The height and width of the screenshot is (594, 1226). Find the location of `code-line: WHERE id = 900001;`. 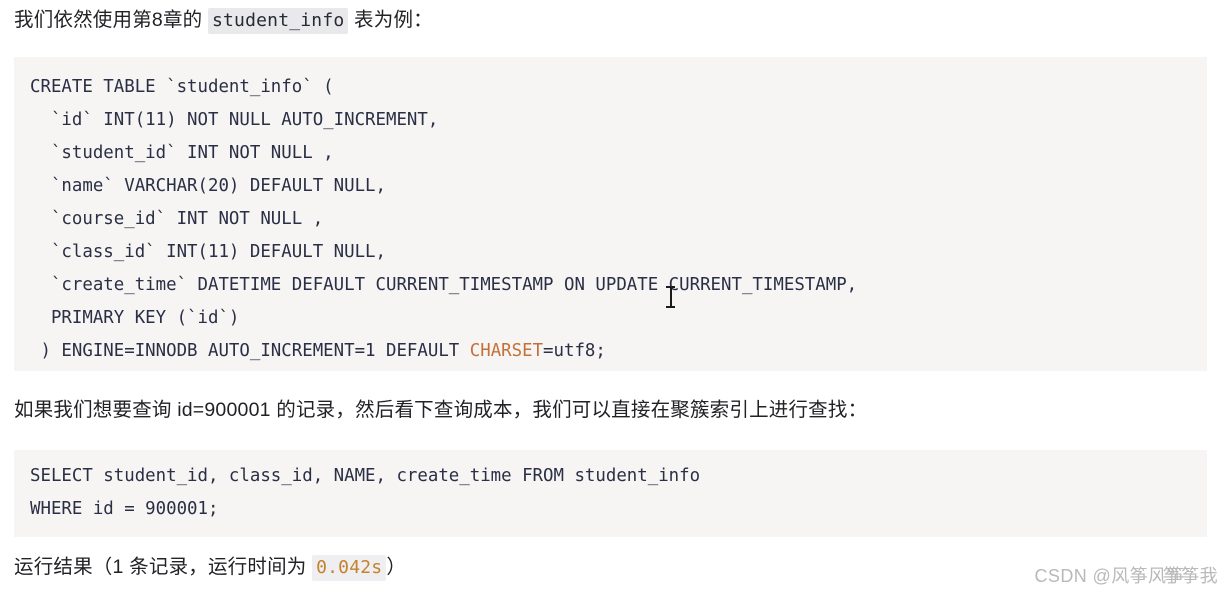

code-line: WHERE id = 900001; is located at coordinates (124, 509).